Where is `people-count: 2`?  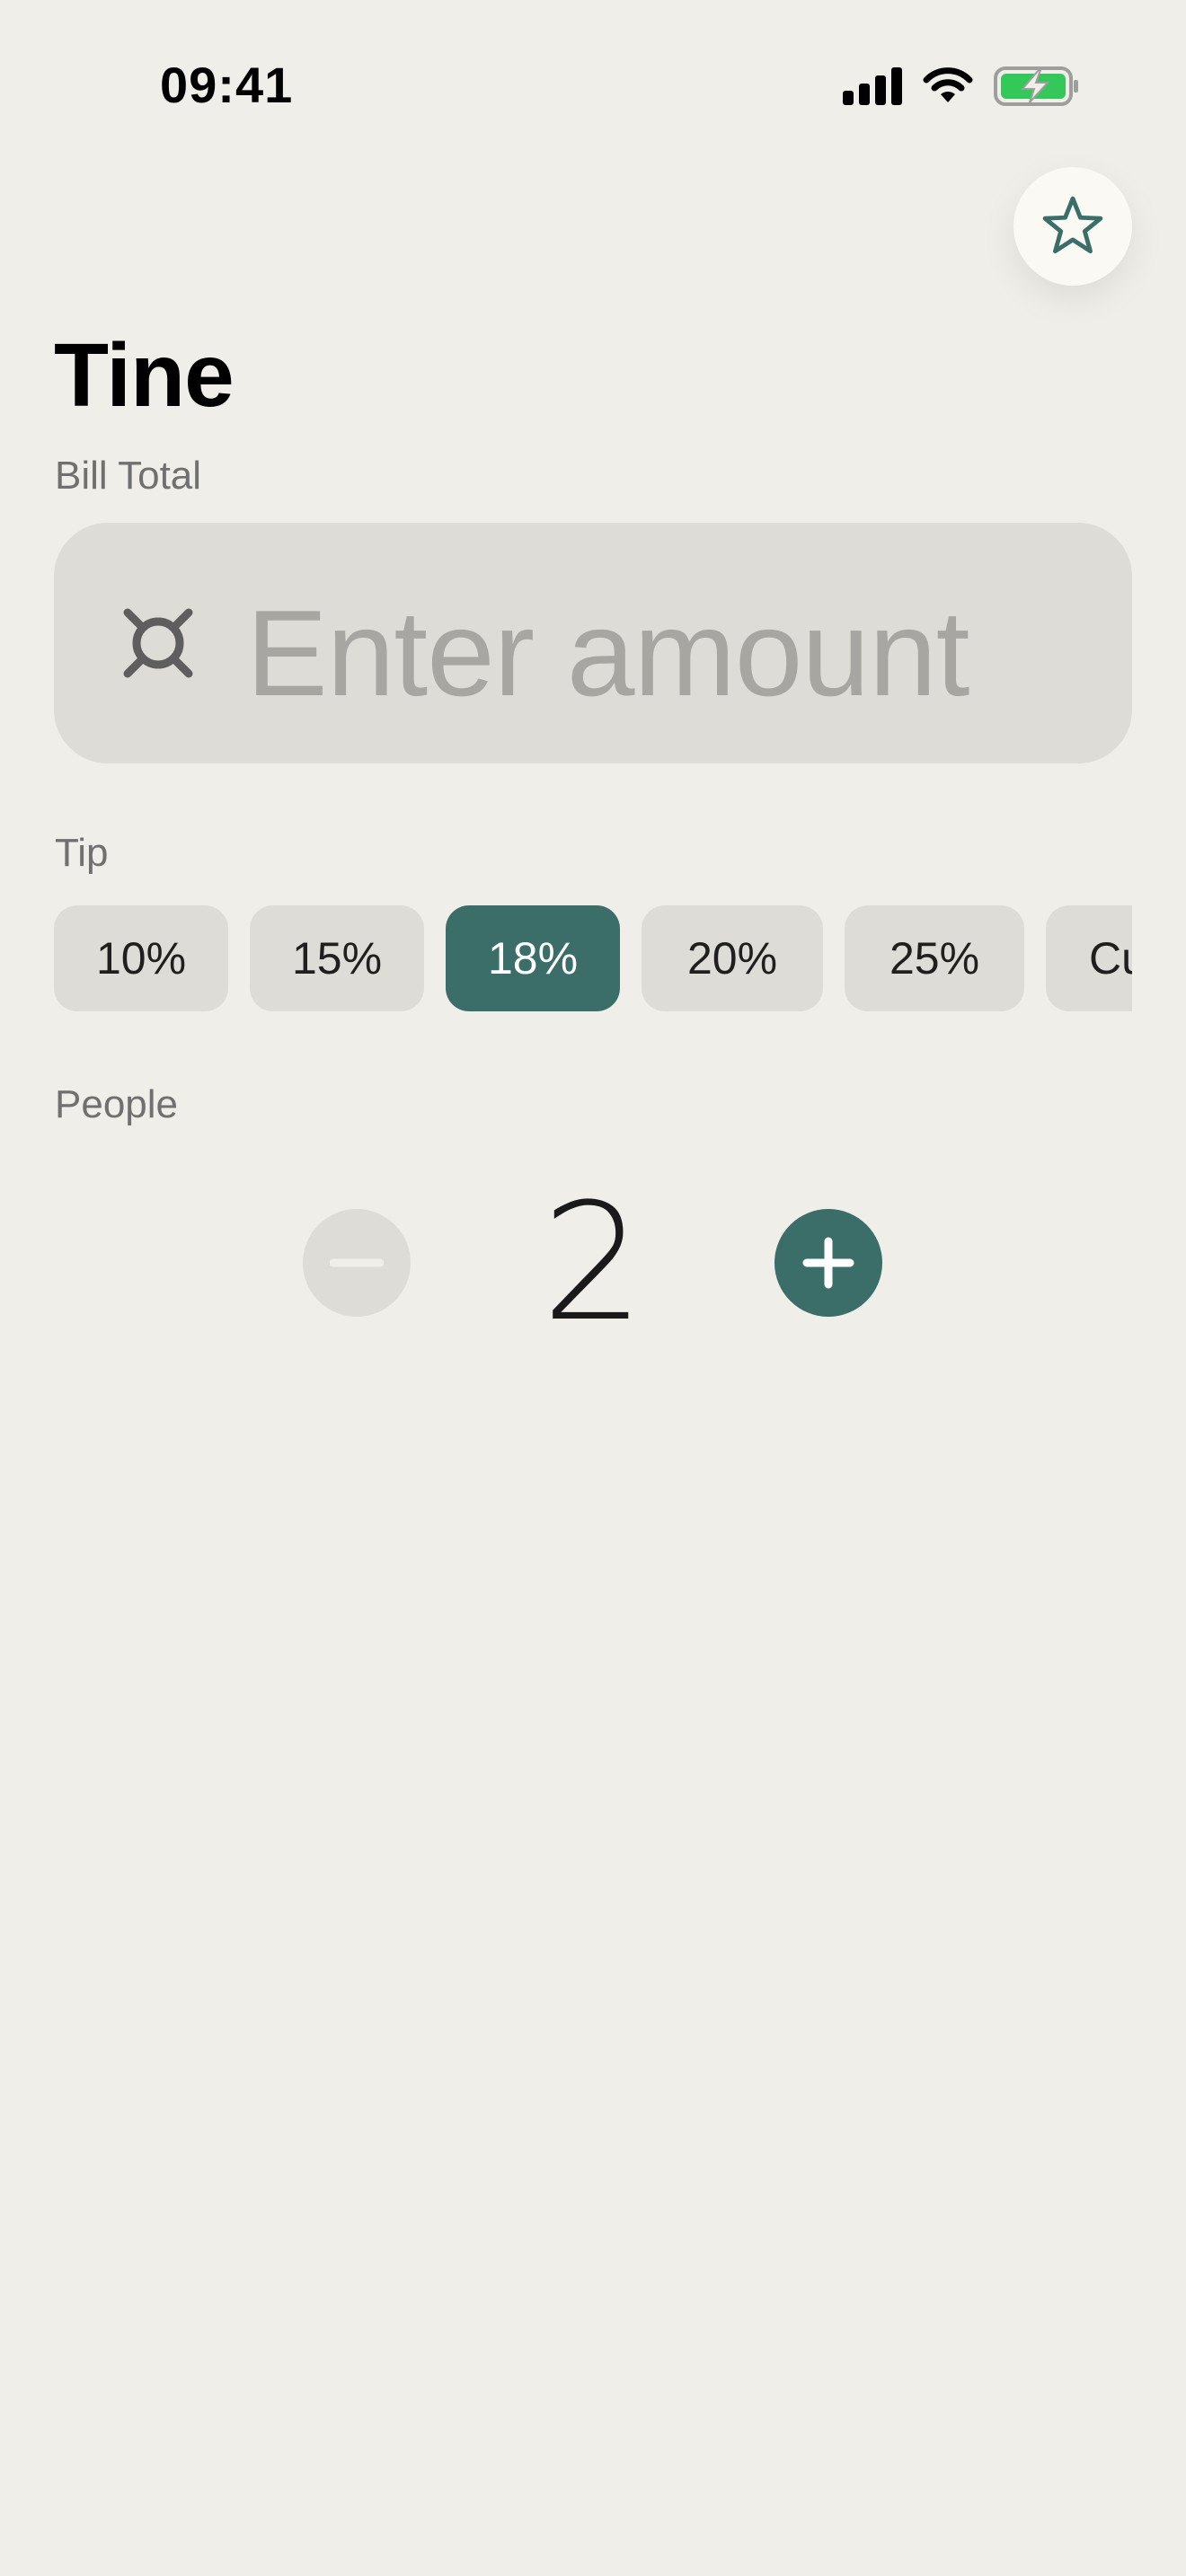 people-count: 2 is located at coordinates (593, 1263).